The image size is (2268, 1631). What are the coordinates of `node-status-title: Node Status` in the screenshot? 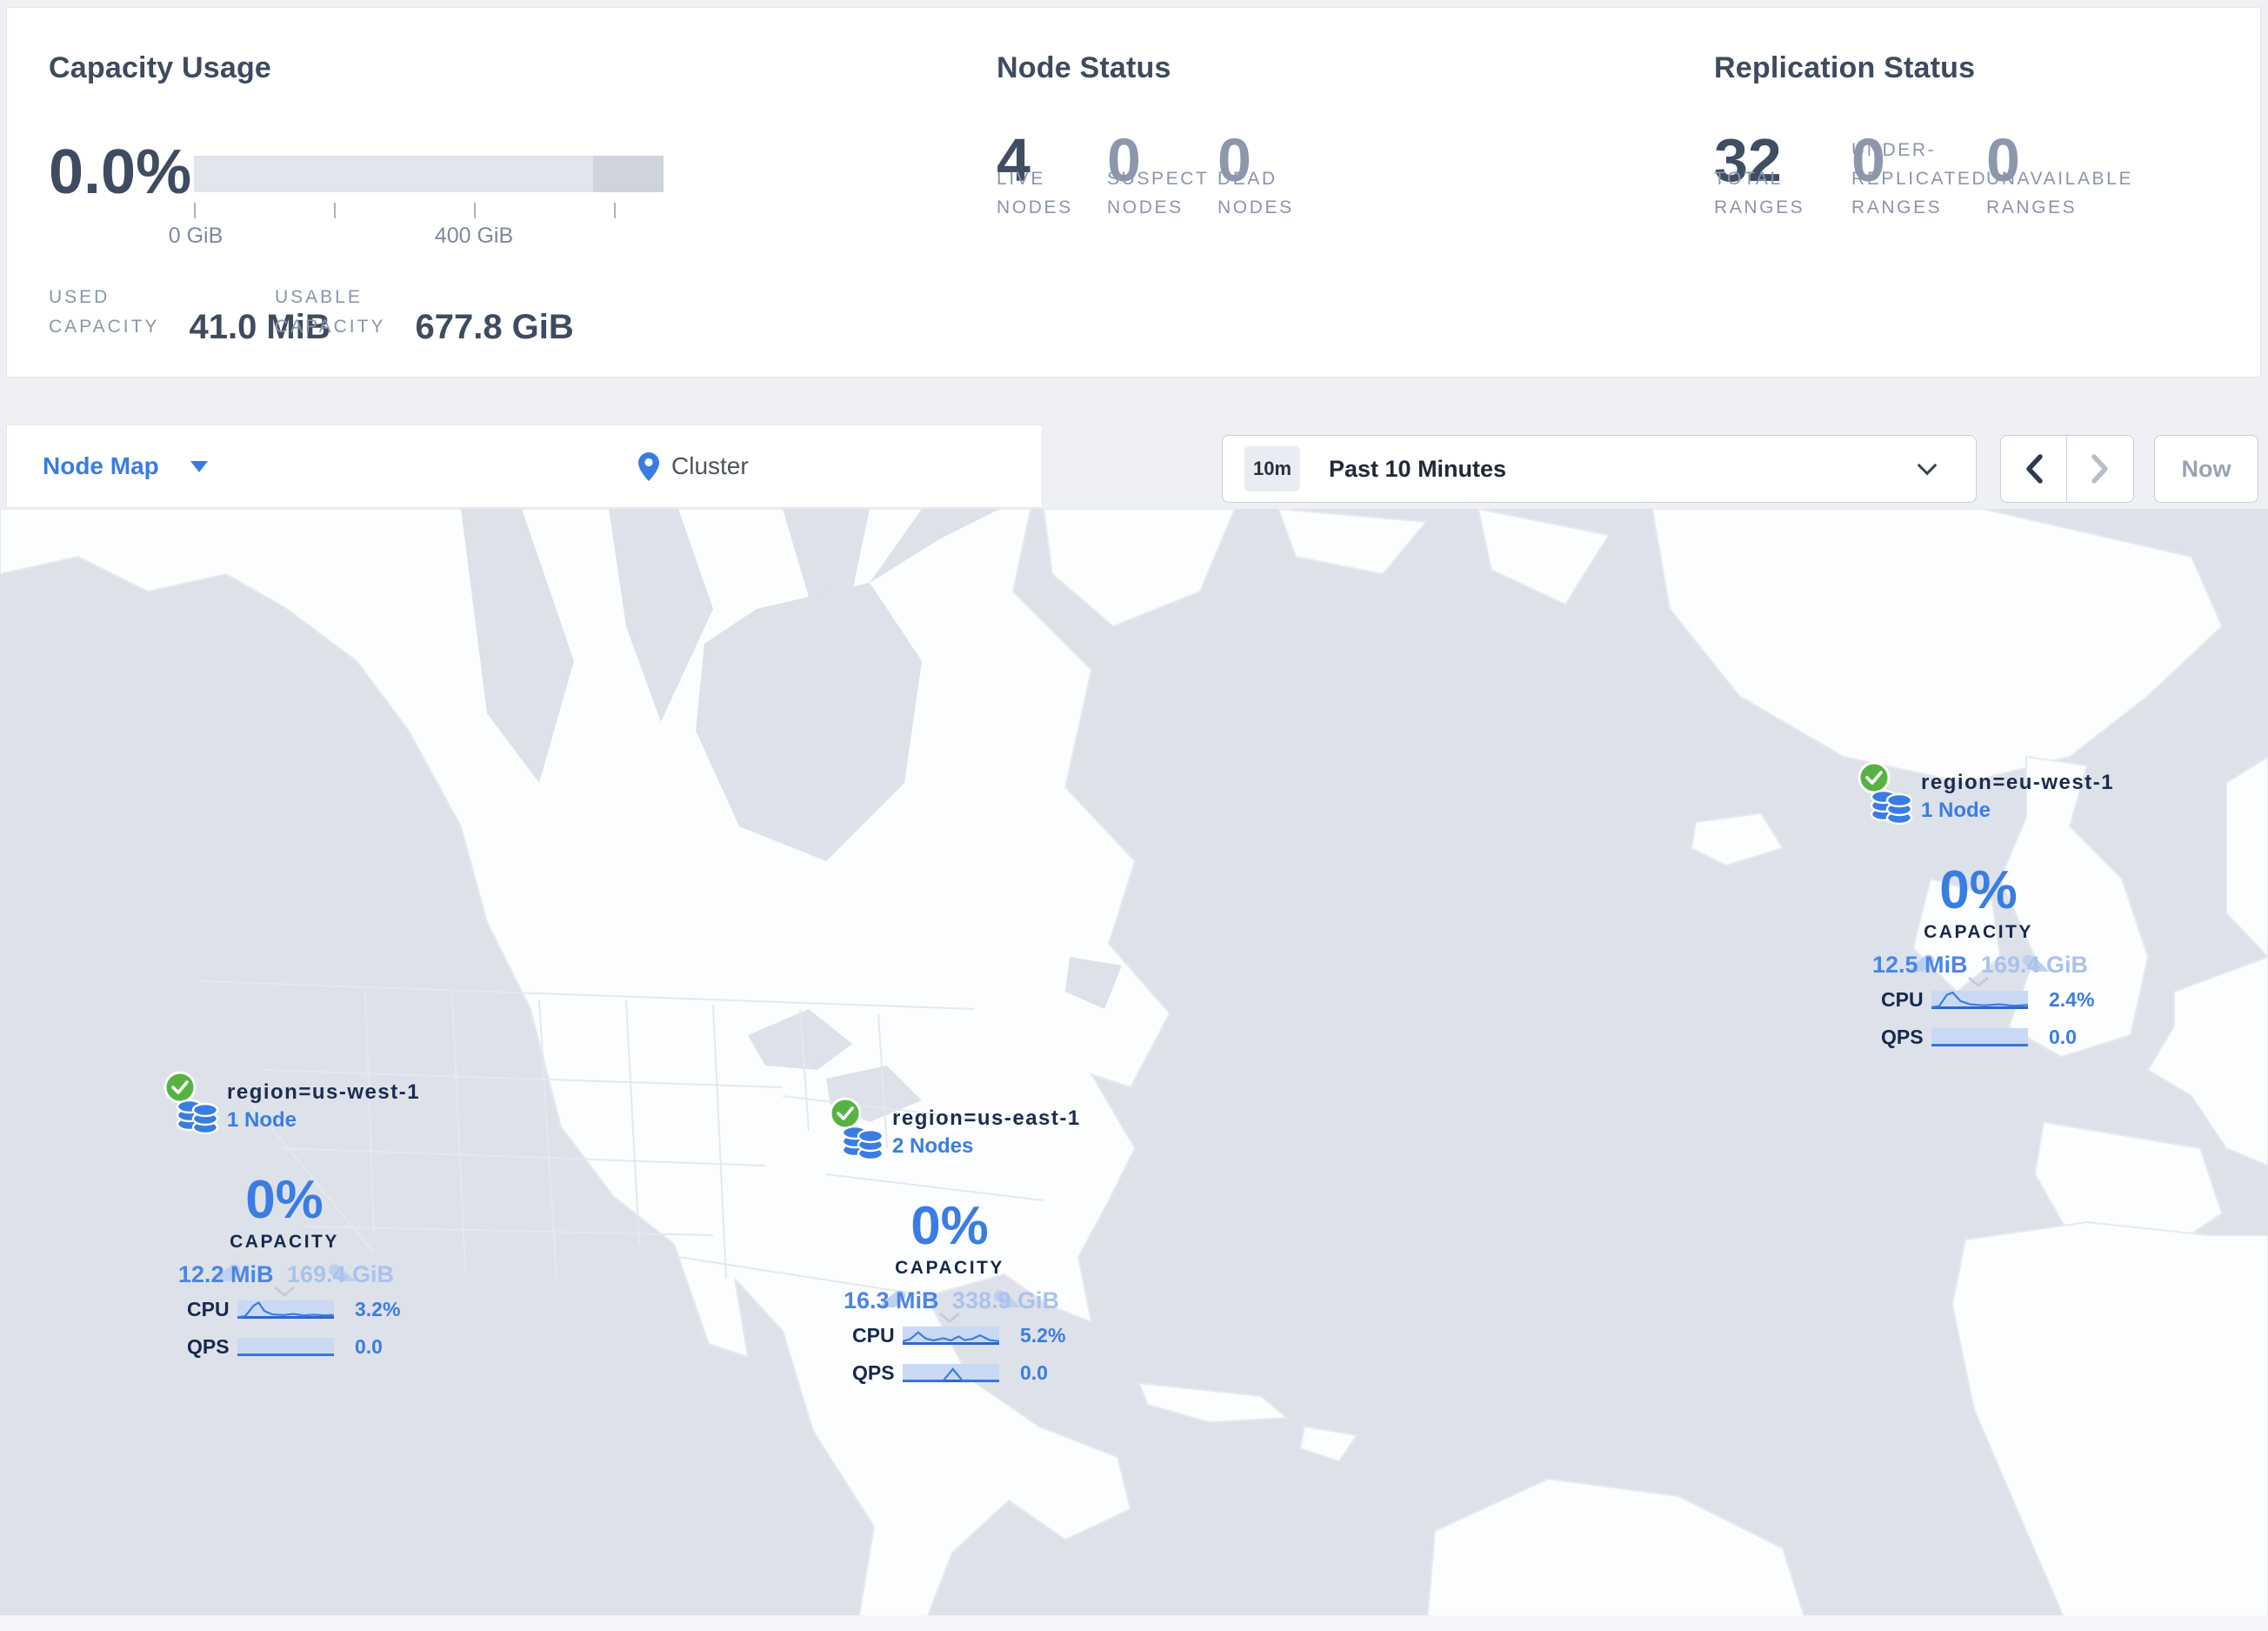 It's located at (1084, 67).